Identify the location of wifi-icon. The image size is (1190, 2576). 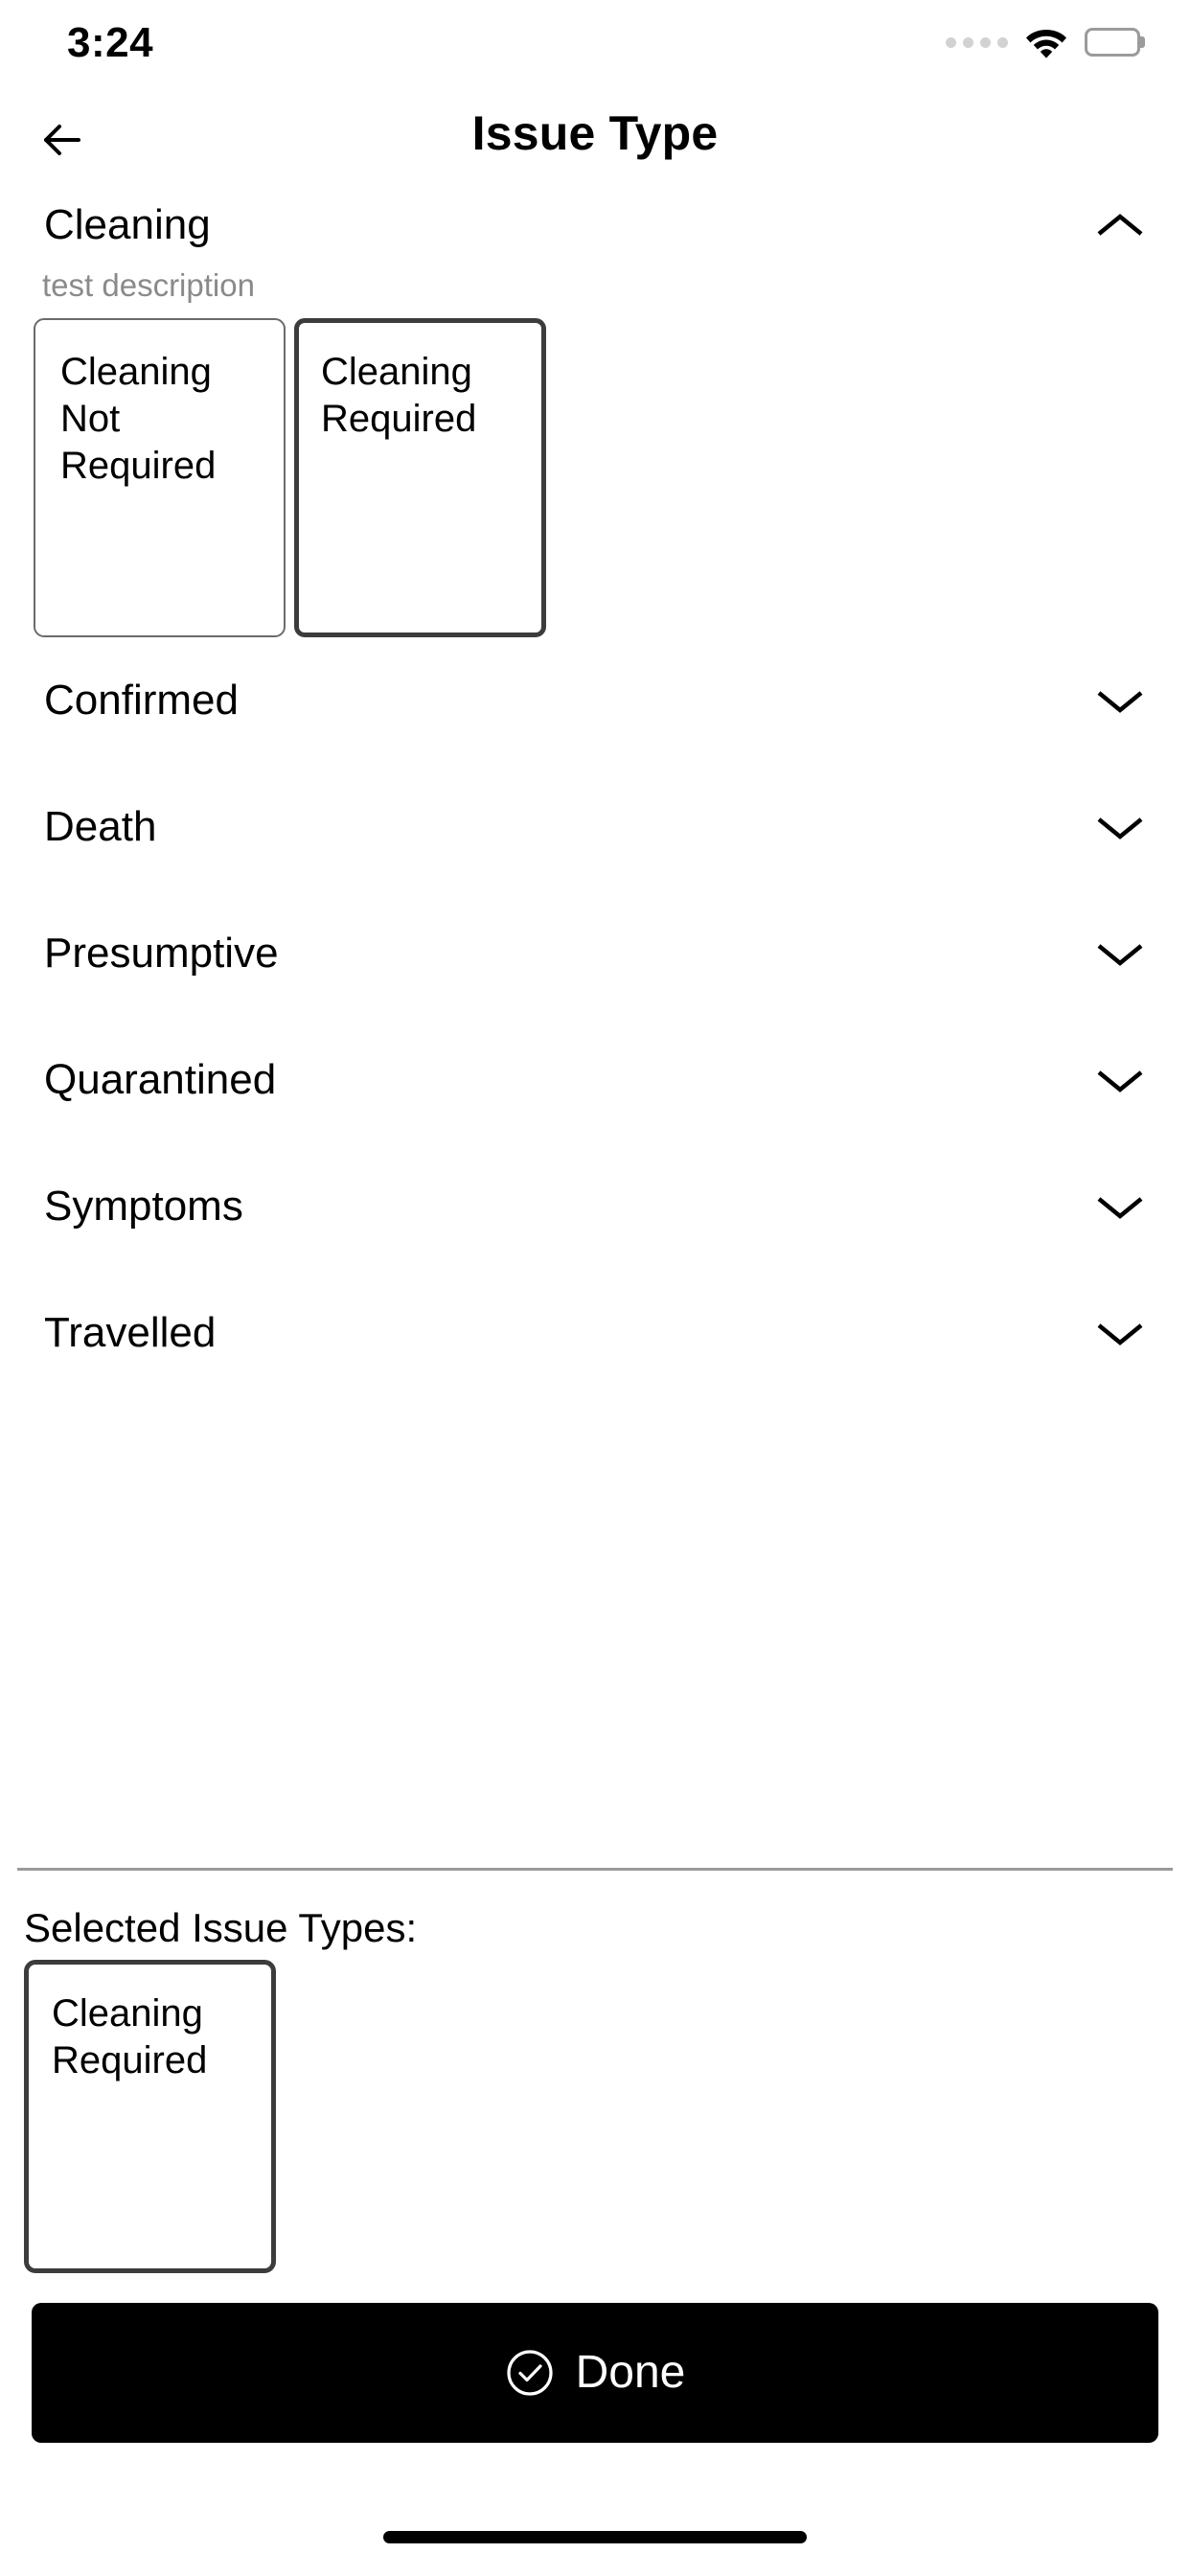
(1046, 42).